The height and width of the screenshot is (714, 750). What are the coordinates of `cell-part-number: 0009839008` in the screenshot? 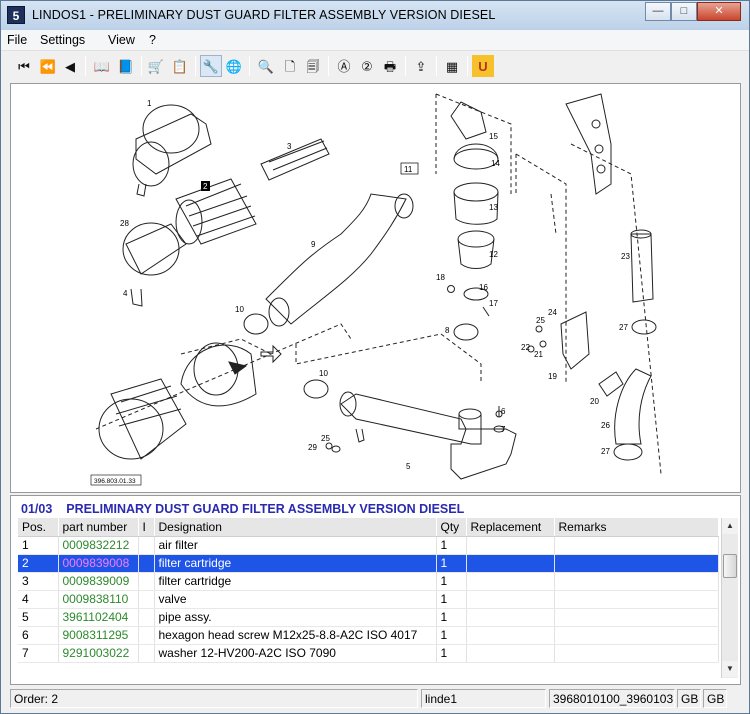 It's located at (98, 563).